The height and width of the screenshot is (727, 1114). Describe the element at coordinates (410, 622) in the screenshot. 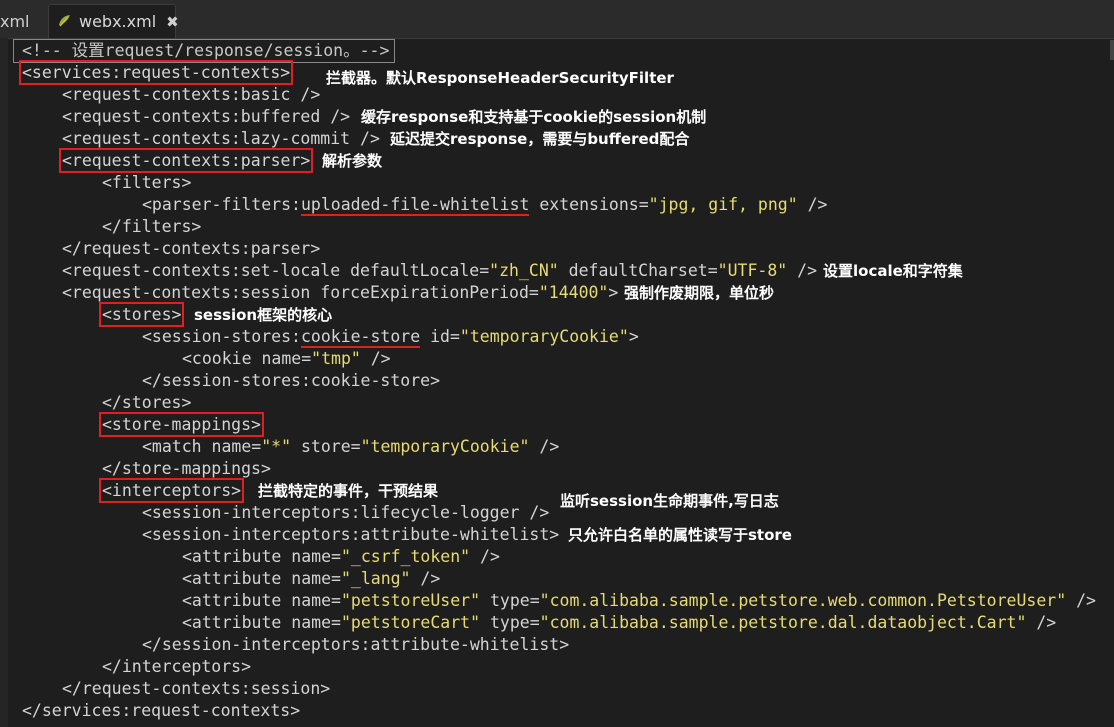

I see `attribute-value: "petstoreCart"` at that location.